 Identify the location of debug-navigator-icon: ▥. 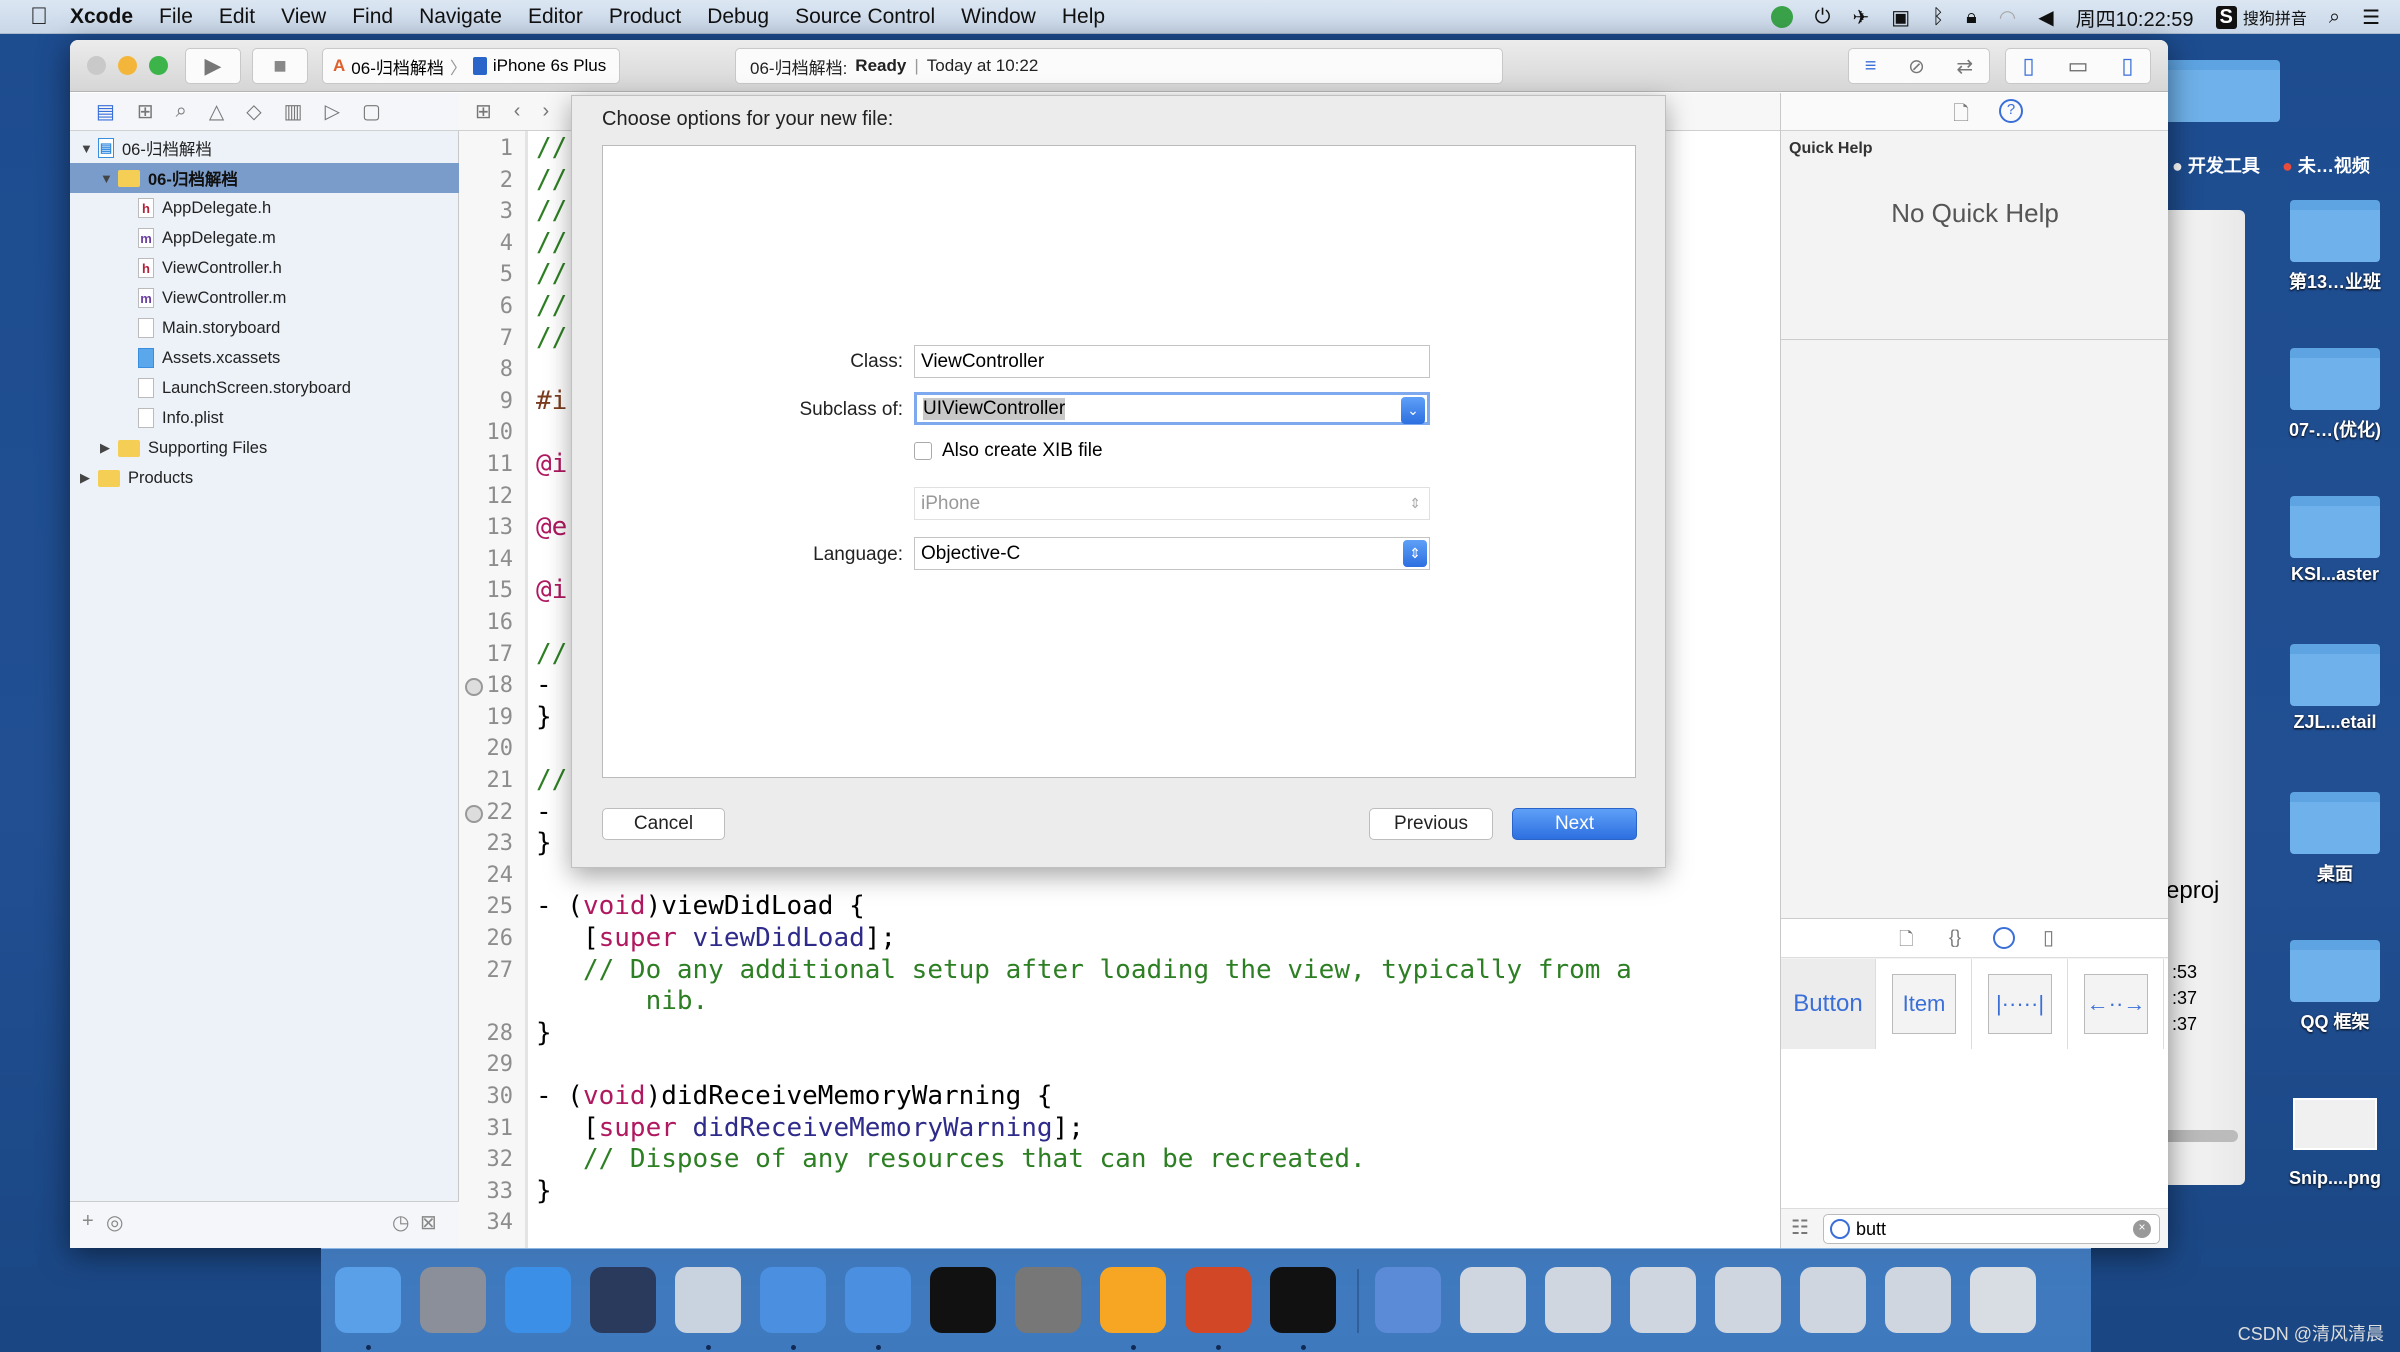
(293, 111).